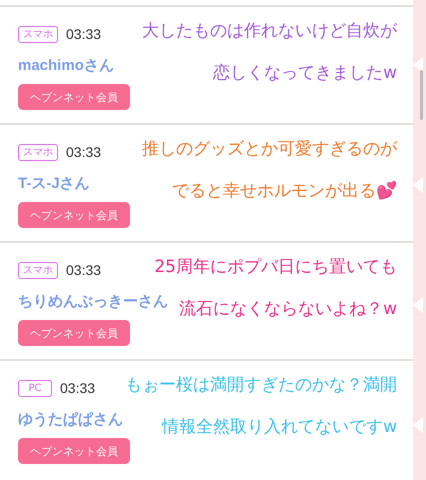 The image size is (426, 480). Describe the element at coordinates (288, 309) in the screenshot. I see `overlay-caption: 流石になくならないよね？w` at that location.